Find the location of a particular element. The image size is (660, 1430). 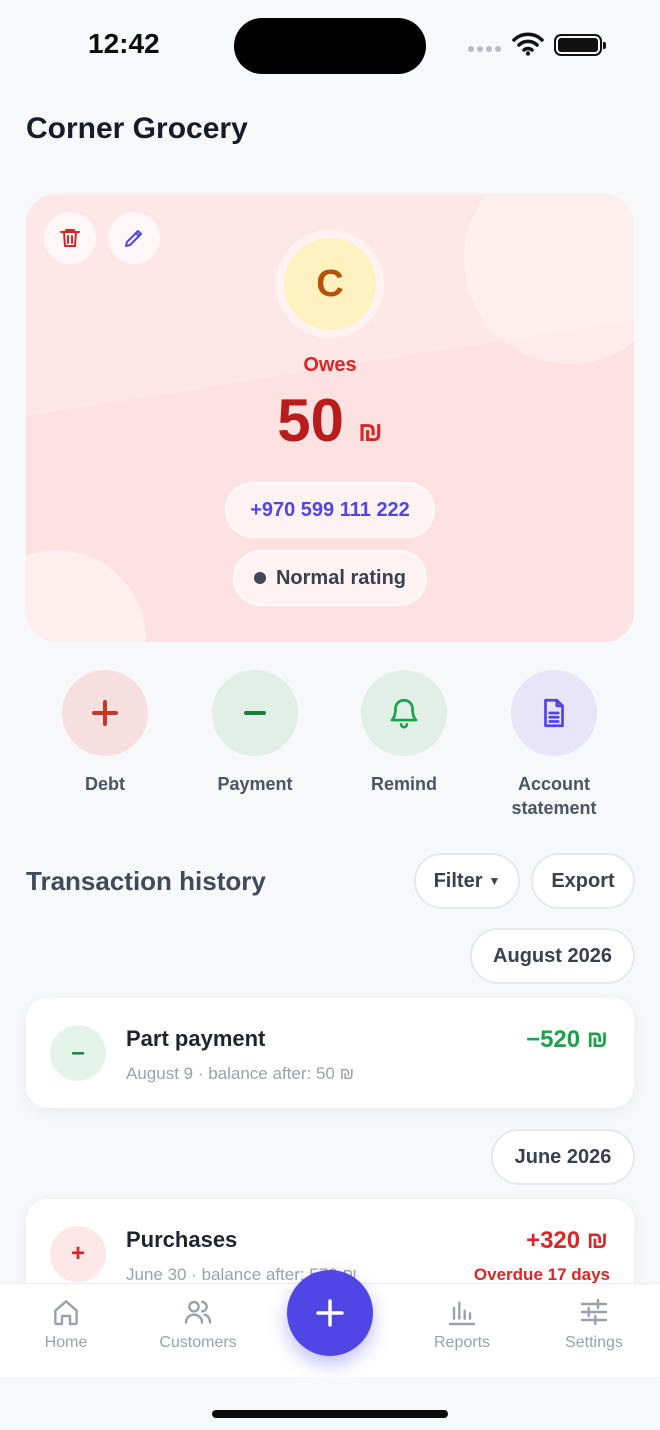

debt-action-circle is located at coordinates (105, 713).